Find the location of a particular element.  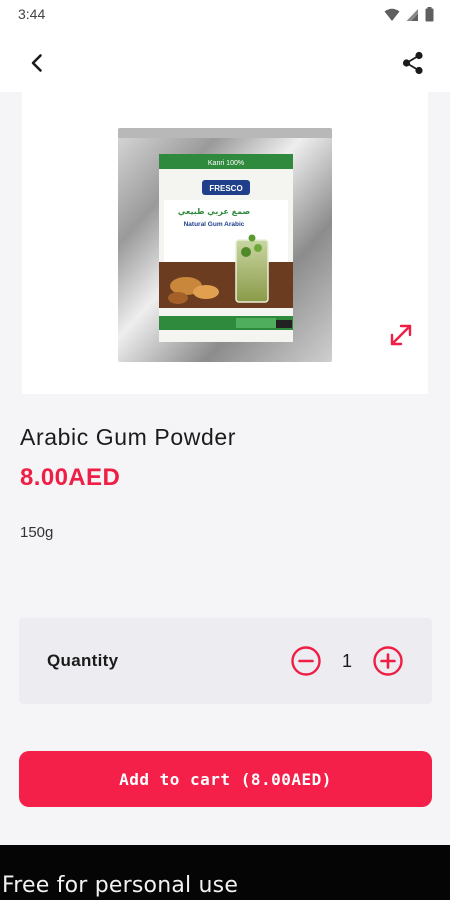

plus-circle-icon is located at coordinates (388, 661).